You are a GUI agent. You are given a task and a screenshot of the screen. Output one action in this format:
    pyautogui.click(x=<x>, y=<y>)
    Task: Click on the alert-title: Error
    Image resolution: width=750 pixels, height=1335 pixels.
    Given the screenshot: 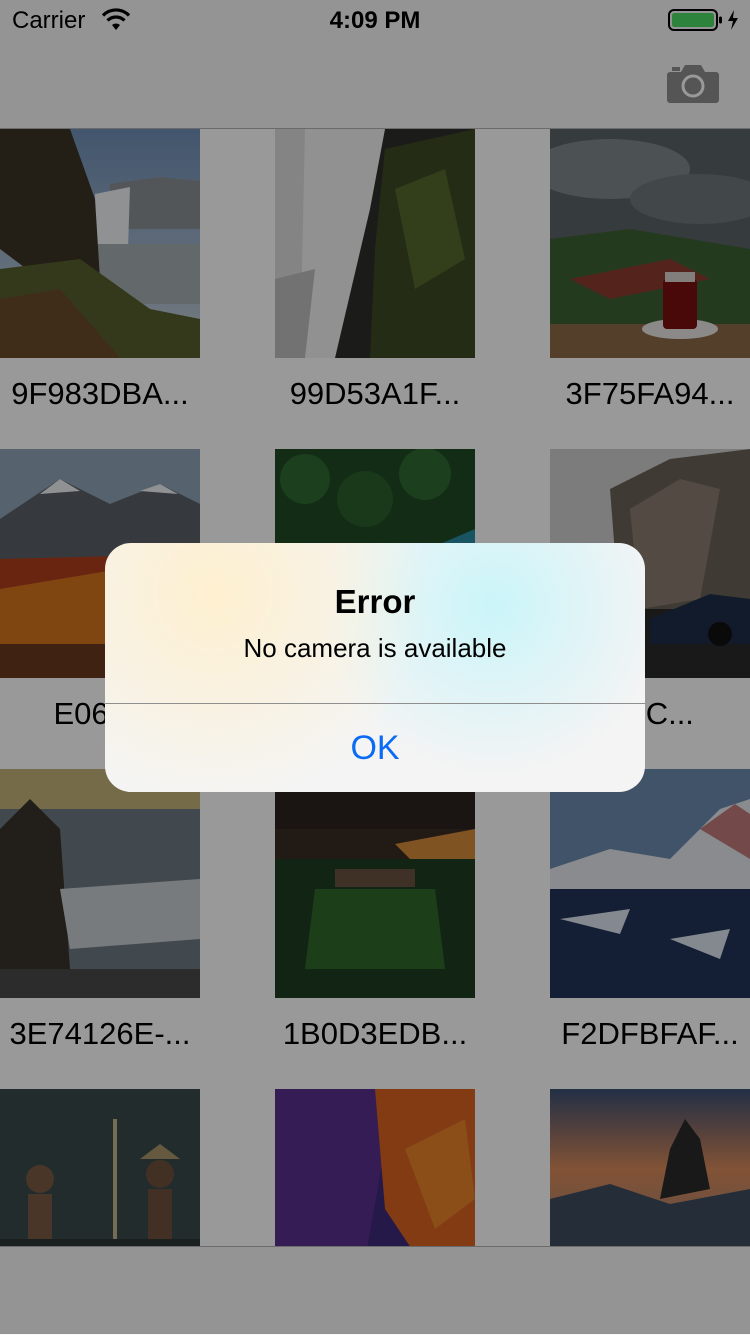 What is the action you would take?
    pyautogui.click(x=375, y=601)
    